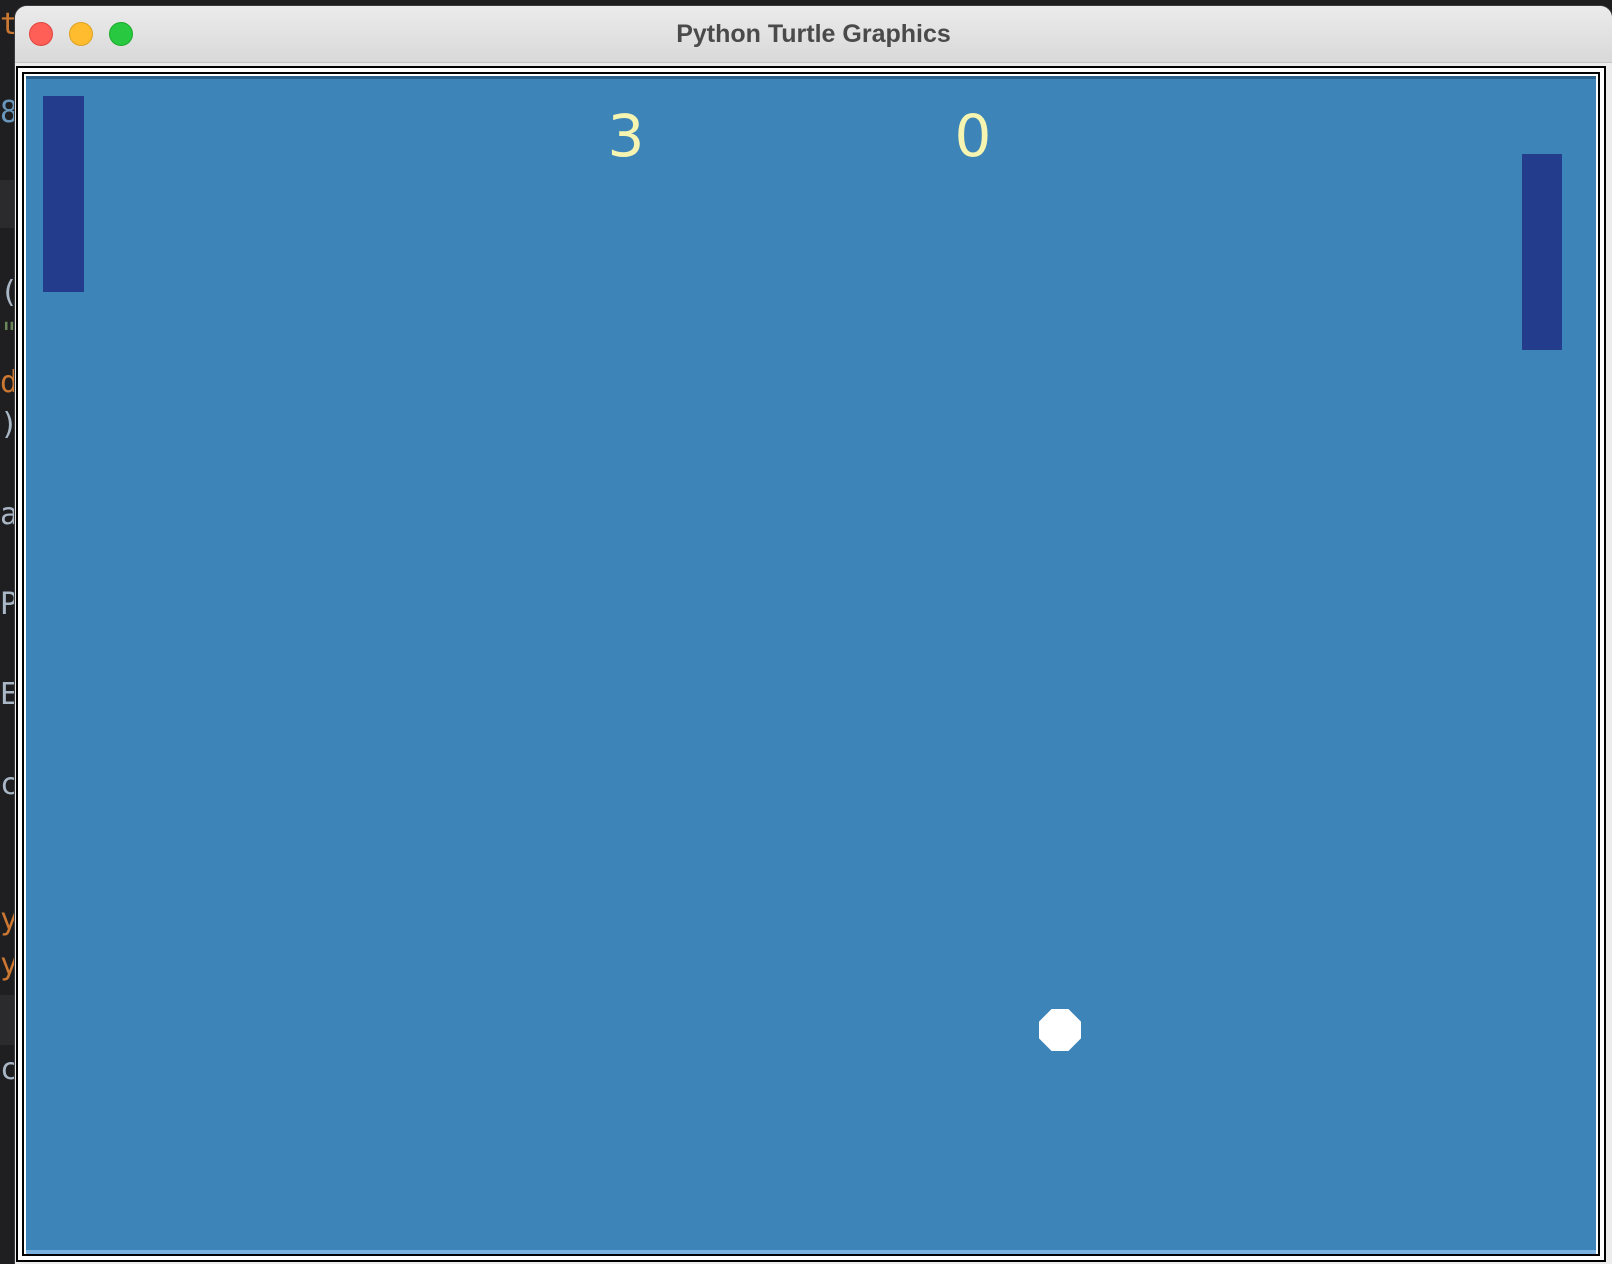 The image size is (1612, 1264). I want to click on score-right: 0, so click(973, 136).